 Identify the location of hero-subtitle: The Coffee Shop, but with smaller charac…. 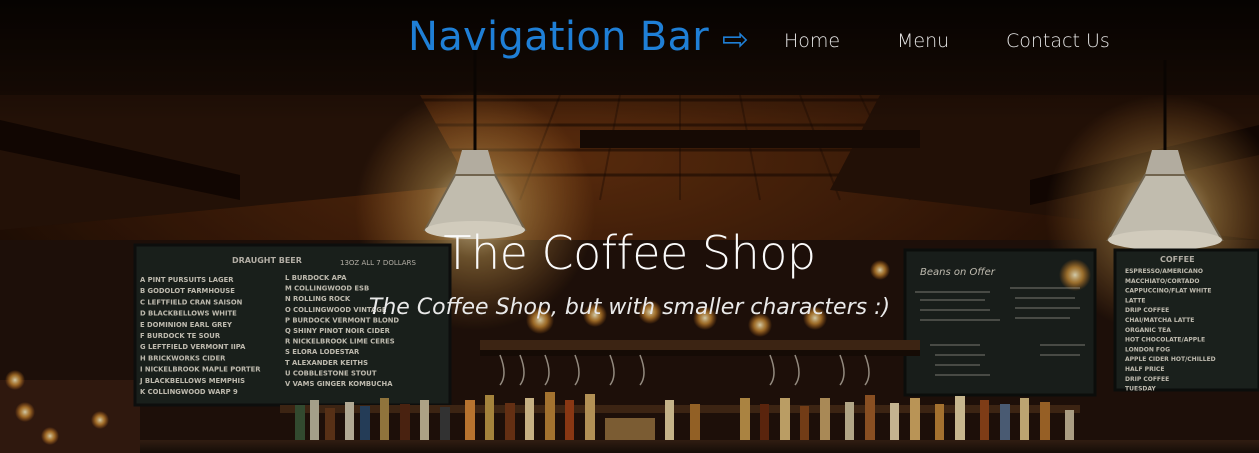
(629, 307).